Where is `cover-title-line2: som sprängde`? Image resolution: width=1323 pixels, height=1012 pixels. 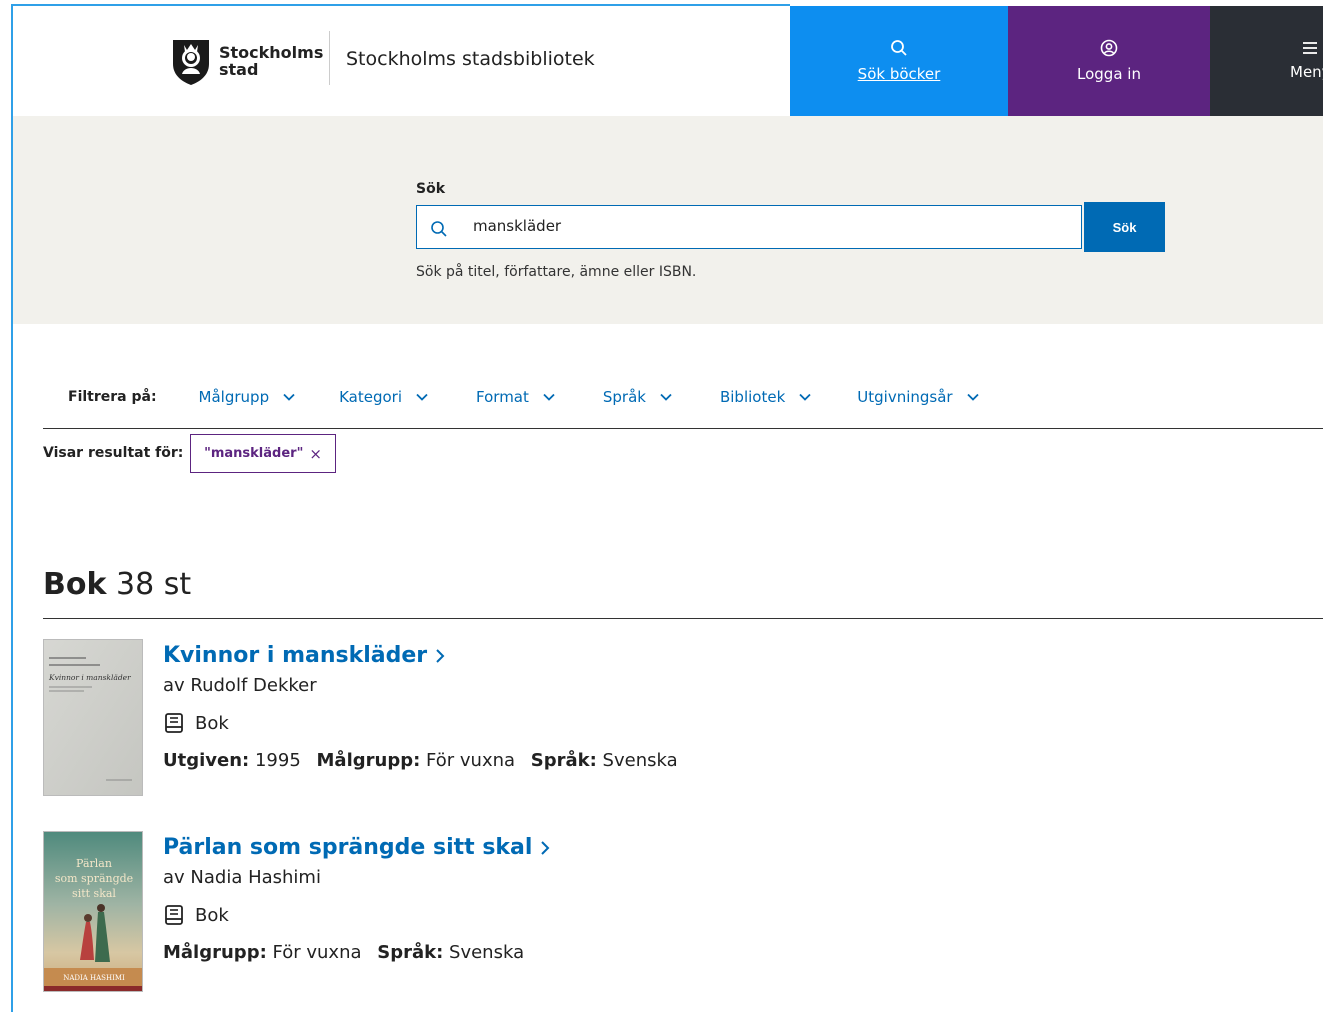
cover-title-line2: som sprängde is located at coordinates (94, 878).